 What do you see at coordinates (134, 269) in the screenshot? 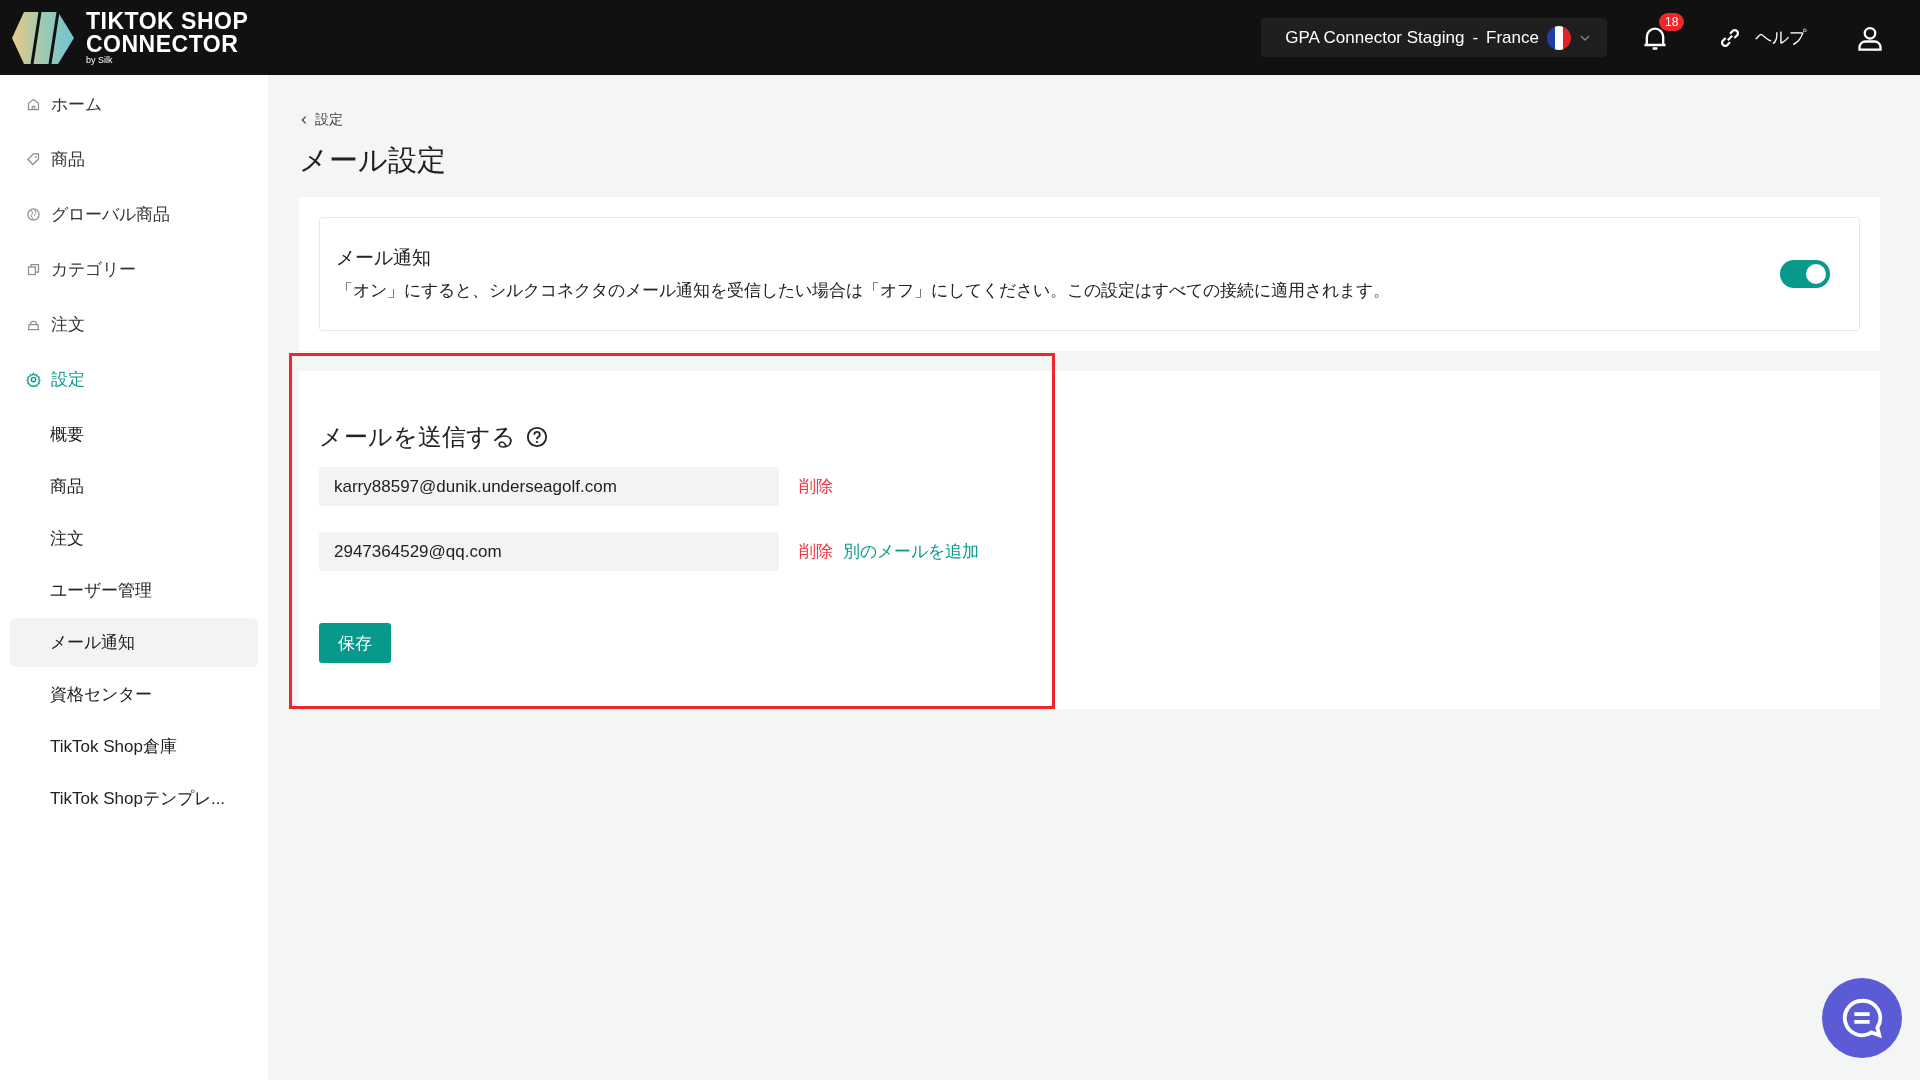
I see `sidebar-item: カテゴリー` at bounding box center [134, 269].